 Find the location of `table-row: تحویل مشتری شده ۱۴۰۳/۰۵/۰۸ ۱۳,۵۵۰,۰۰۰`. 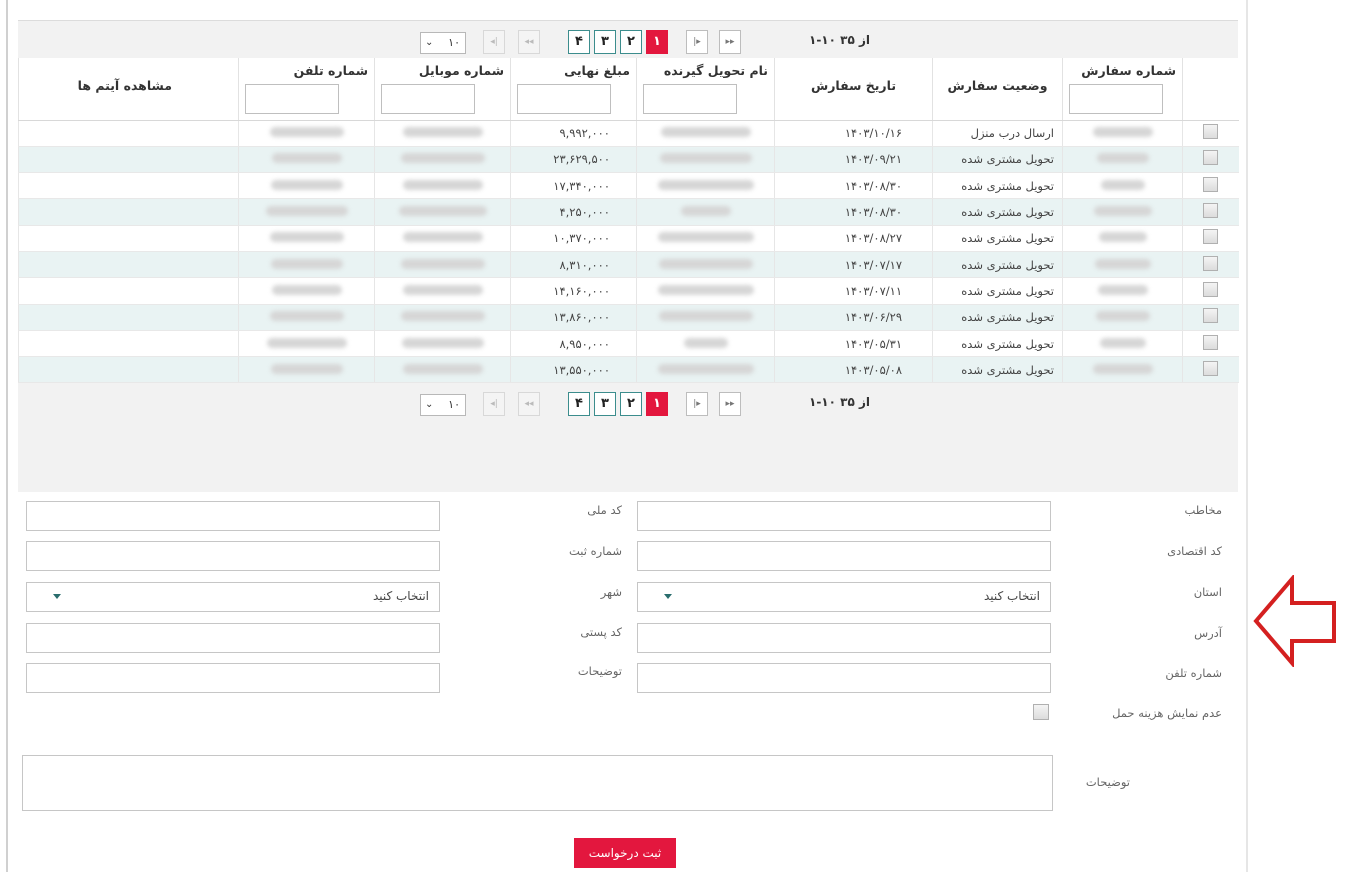

table-row: تحویل مشتری شده ۱۴۰۳/۰۵/۰۸ ۱۳,۵۵۰,۰۰۰ is located at coordinates (628, 370).